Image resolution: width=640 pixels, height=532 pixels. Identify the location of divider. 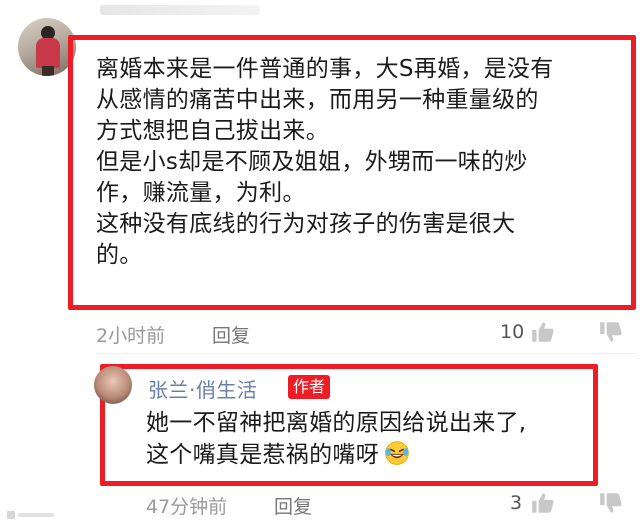
(366, 353).